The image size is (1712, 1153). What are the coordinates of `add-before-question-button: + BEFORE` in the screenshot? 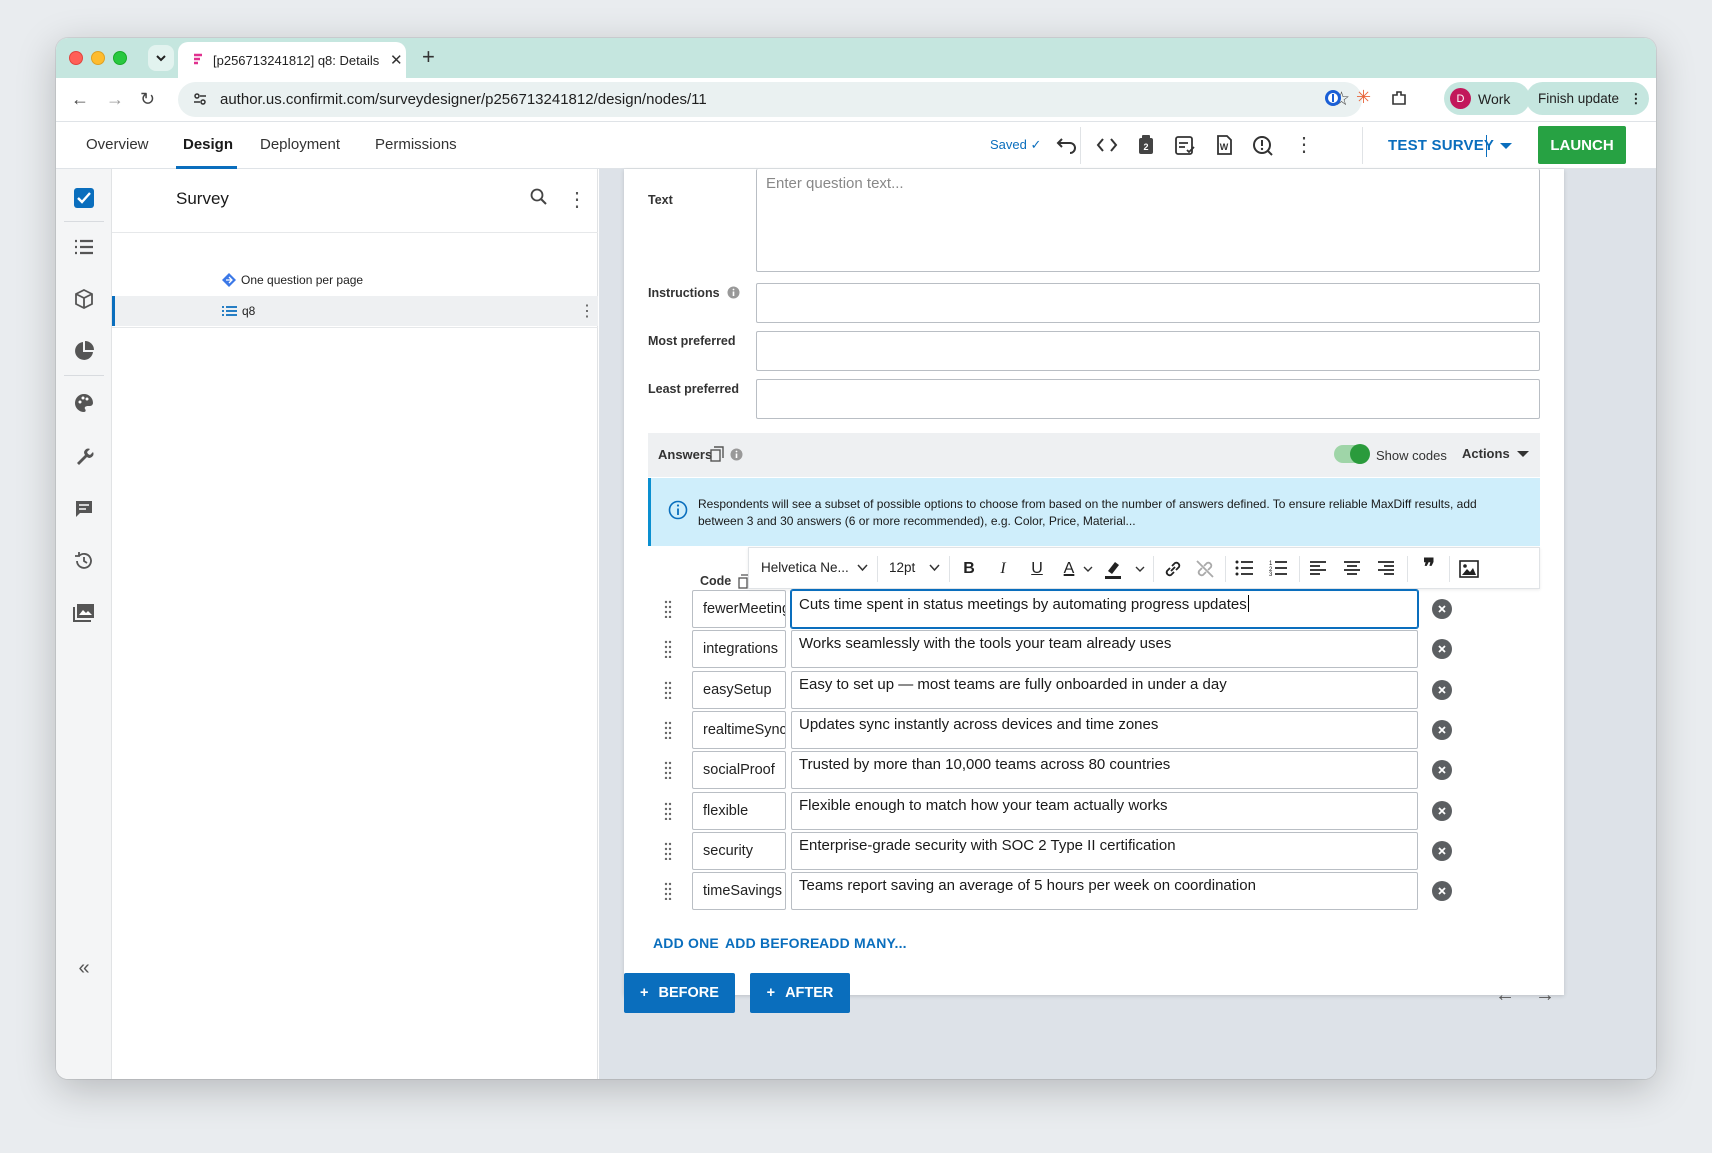 It's located at (679, 993).